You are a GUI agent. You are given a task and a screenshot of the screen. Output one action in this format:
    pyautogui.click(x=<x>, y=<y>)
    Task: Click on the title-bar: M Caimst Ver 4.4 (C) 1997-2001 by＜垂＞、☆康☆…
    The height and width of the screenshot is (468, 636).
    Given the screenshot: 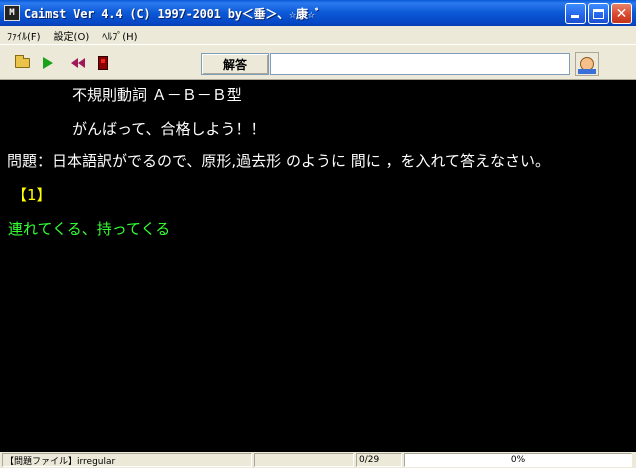 What is the action you would take?
    pyautogui.click(x=318, y=13)
    